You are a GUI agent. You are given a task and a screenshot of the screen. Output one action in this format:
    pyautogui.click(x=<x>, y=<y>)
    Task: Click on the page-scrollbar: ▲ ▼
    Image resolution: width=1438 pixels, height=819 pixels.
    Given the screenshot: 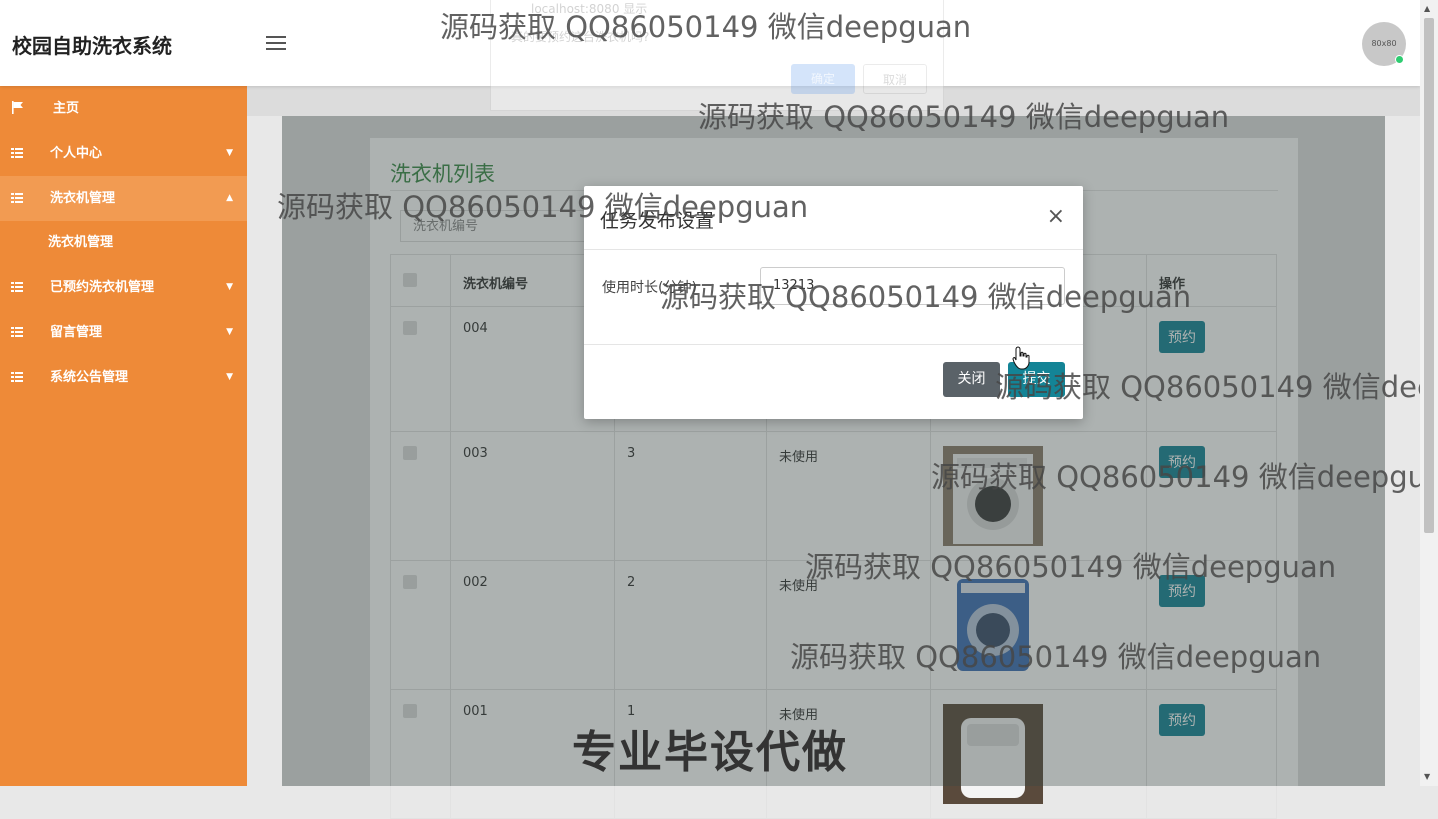 What is the action you would take?
    pyautogui.click(x=1429, y=393)
    